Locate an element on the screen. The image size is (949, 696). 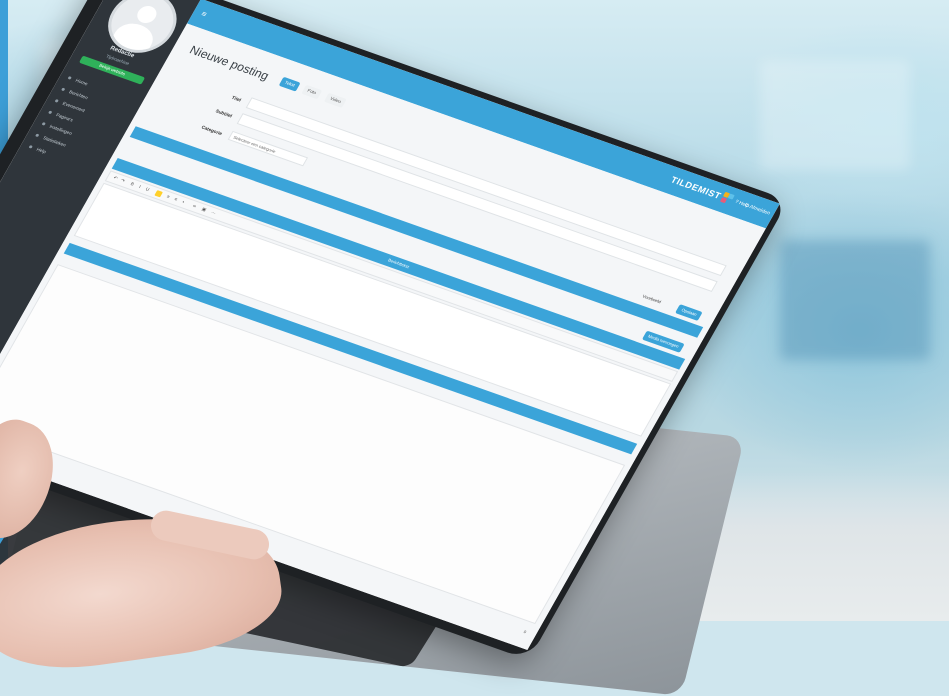
highlight-icon is located at coordinates (158, 194).